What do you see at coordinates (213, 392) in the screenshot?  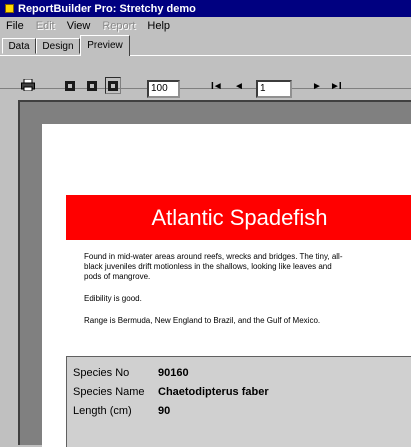 I see `field-value: Chaetodipterus faber` at bounding box center [213, 392].